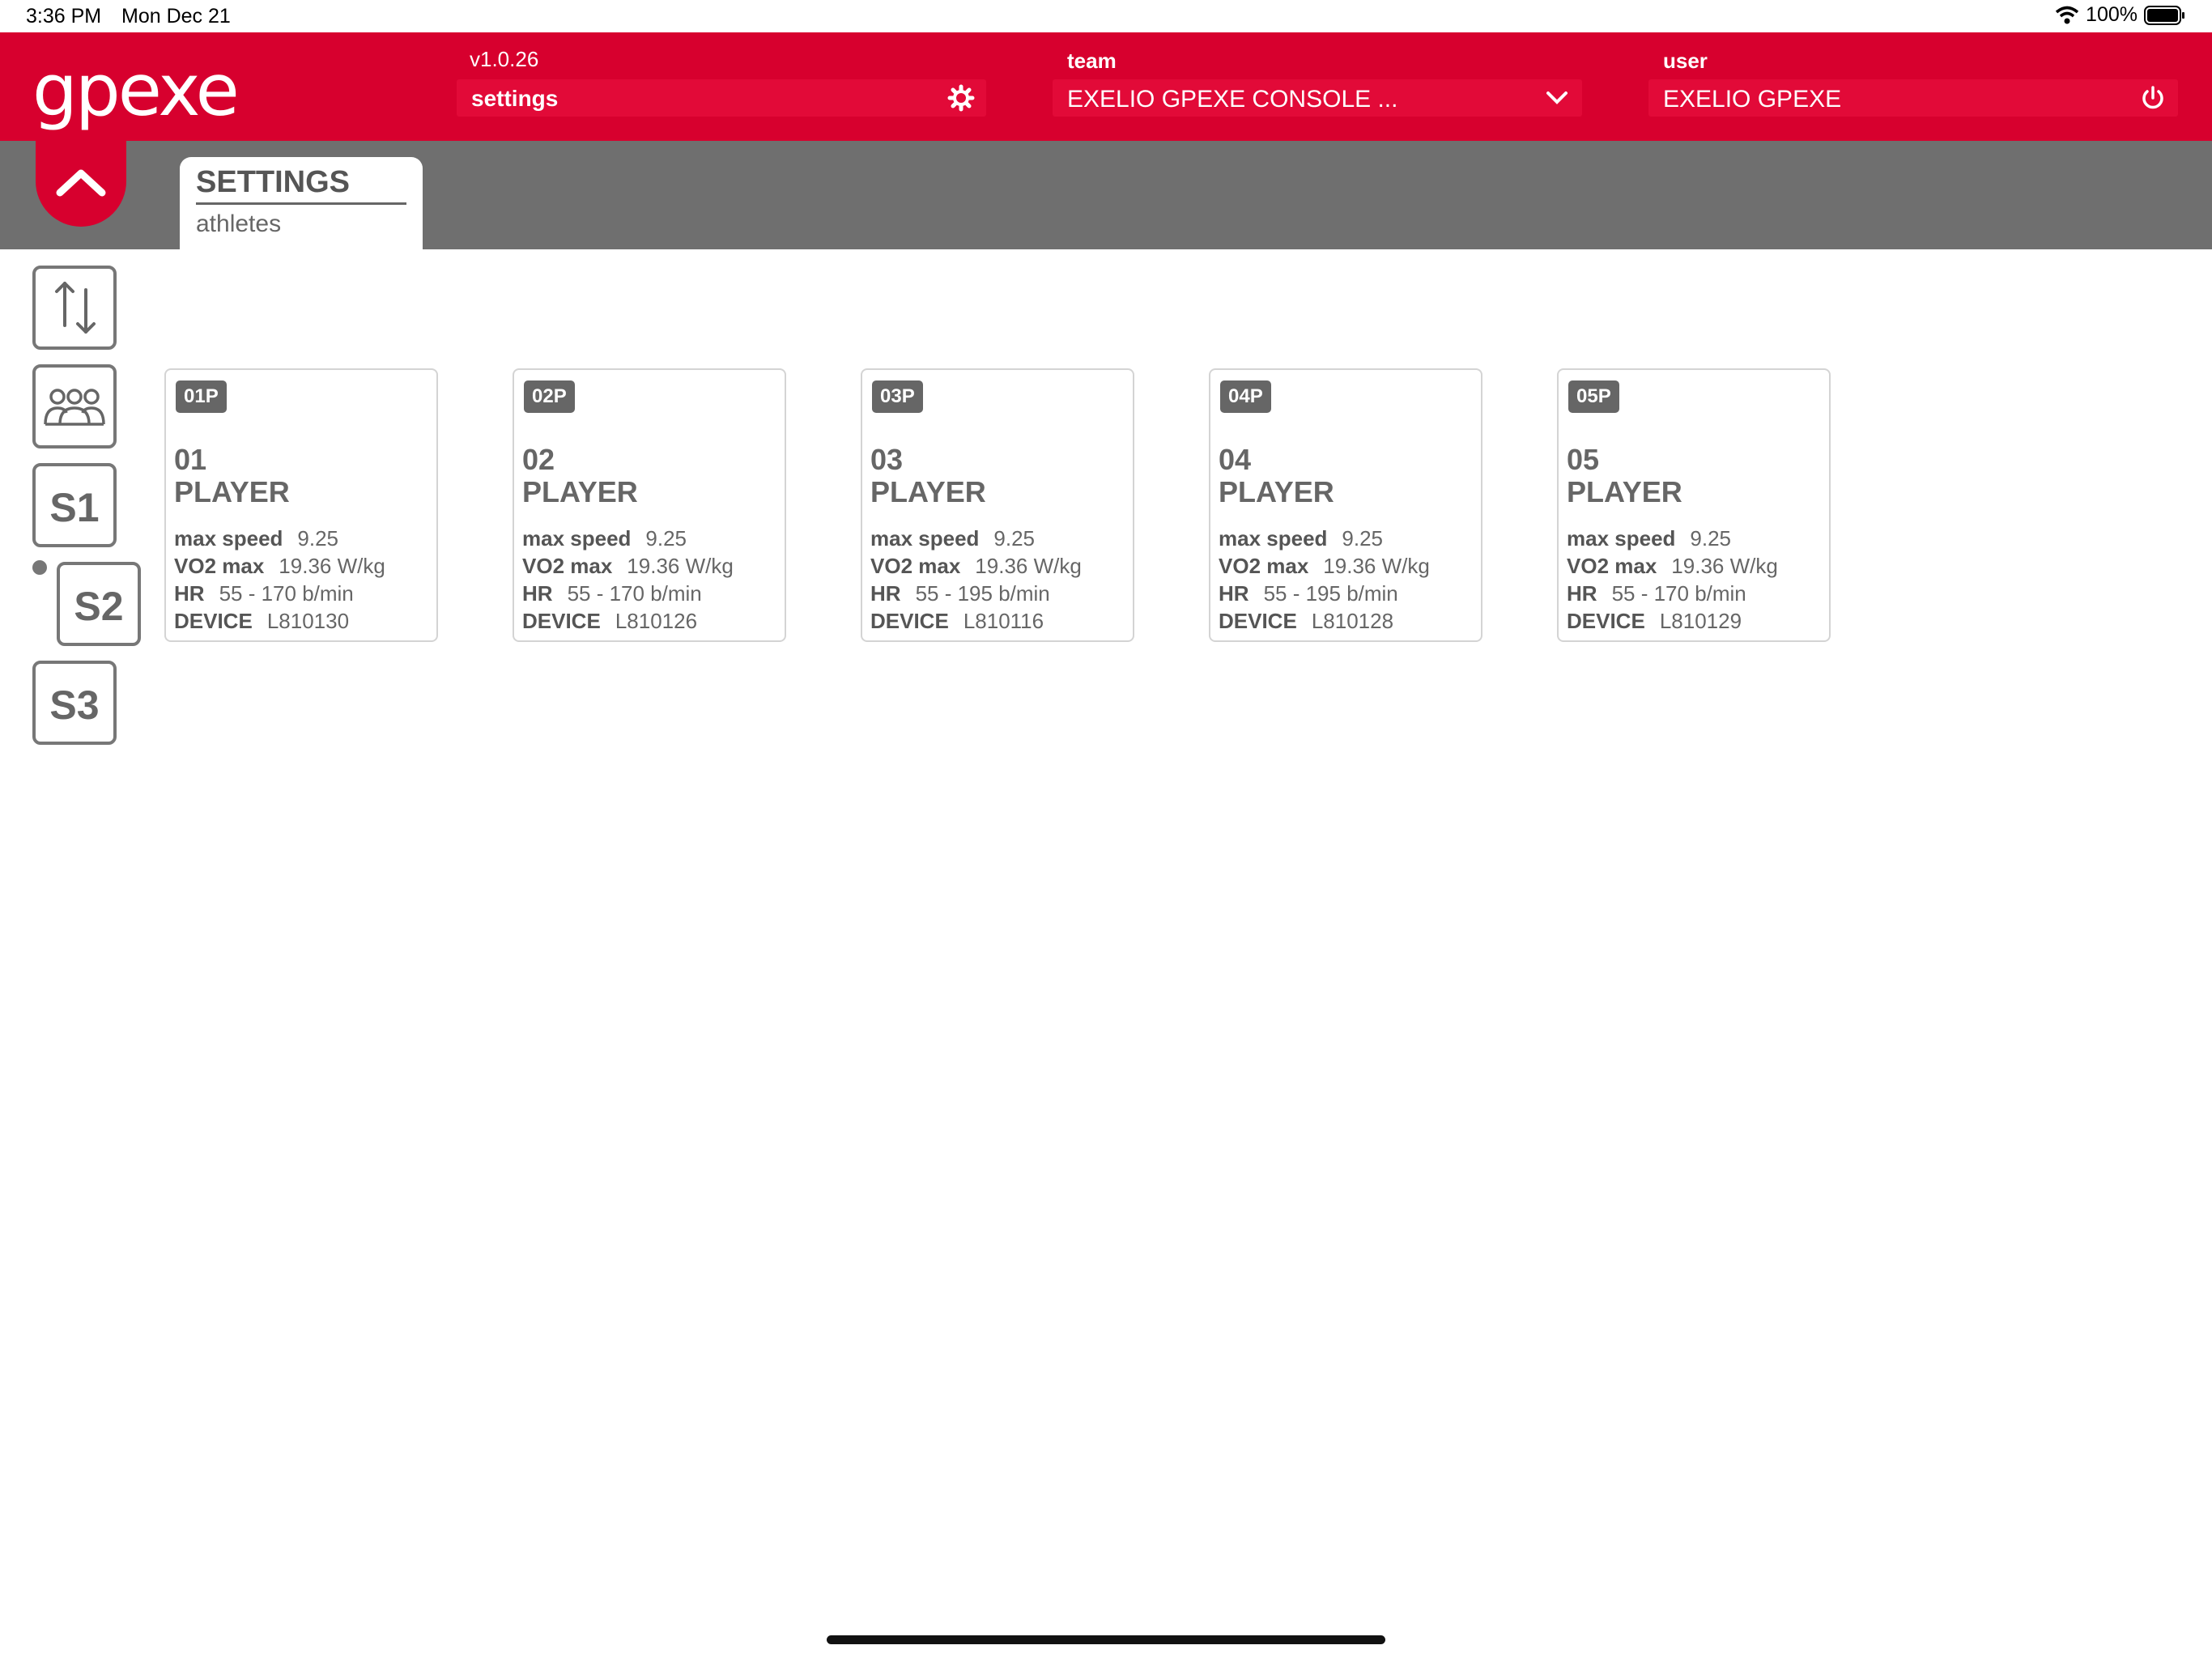 The image size is (2212, 1658). What do you see at coordinates (887, 459) in the screenshot?
I see `athlete-number: 03` at bounding box center [887, 459].